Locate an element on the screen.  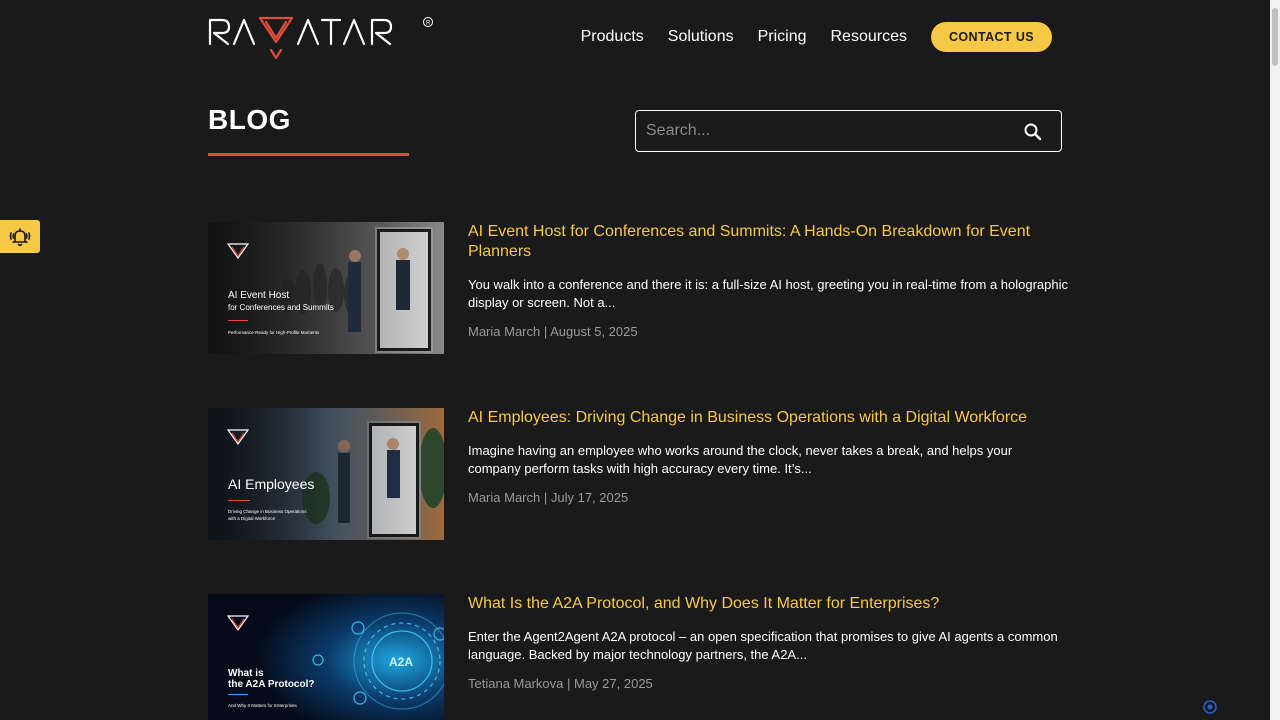
post-date: July 17, 2025 is located at coordinates (589, 497).